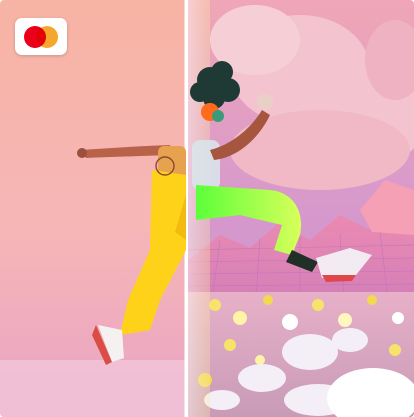  I want to click on payment-brand-badge, so click(41, 36).